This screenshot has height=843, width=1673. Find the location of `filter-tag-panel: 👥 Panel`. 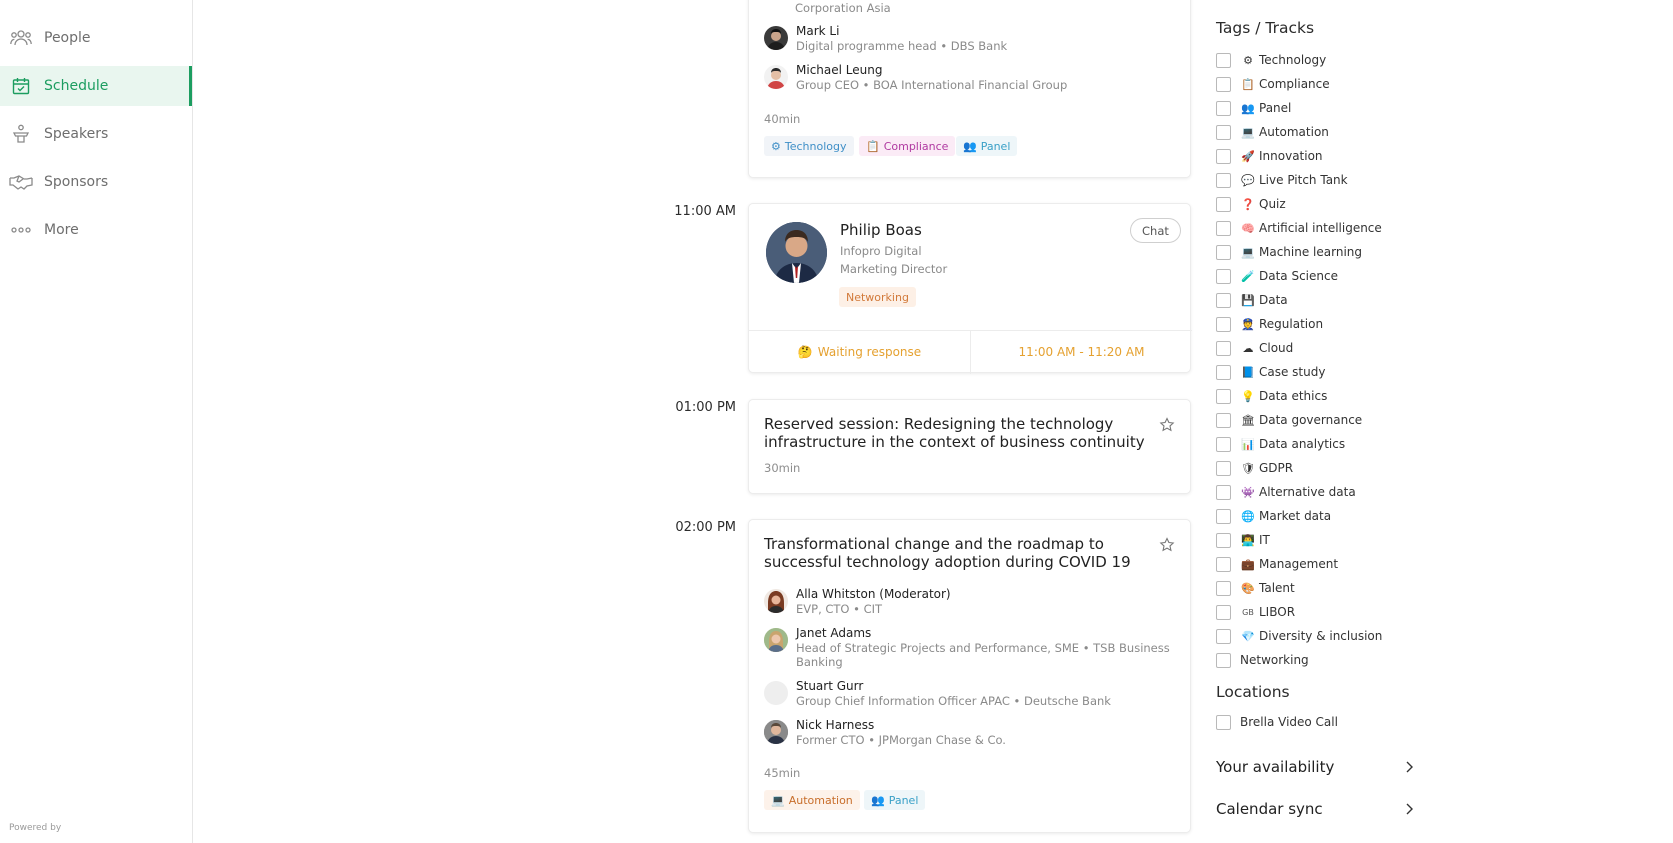

filter-tag-panel: 👥 Panel is located at coordinates (1253, 108).